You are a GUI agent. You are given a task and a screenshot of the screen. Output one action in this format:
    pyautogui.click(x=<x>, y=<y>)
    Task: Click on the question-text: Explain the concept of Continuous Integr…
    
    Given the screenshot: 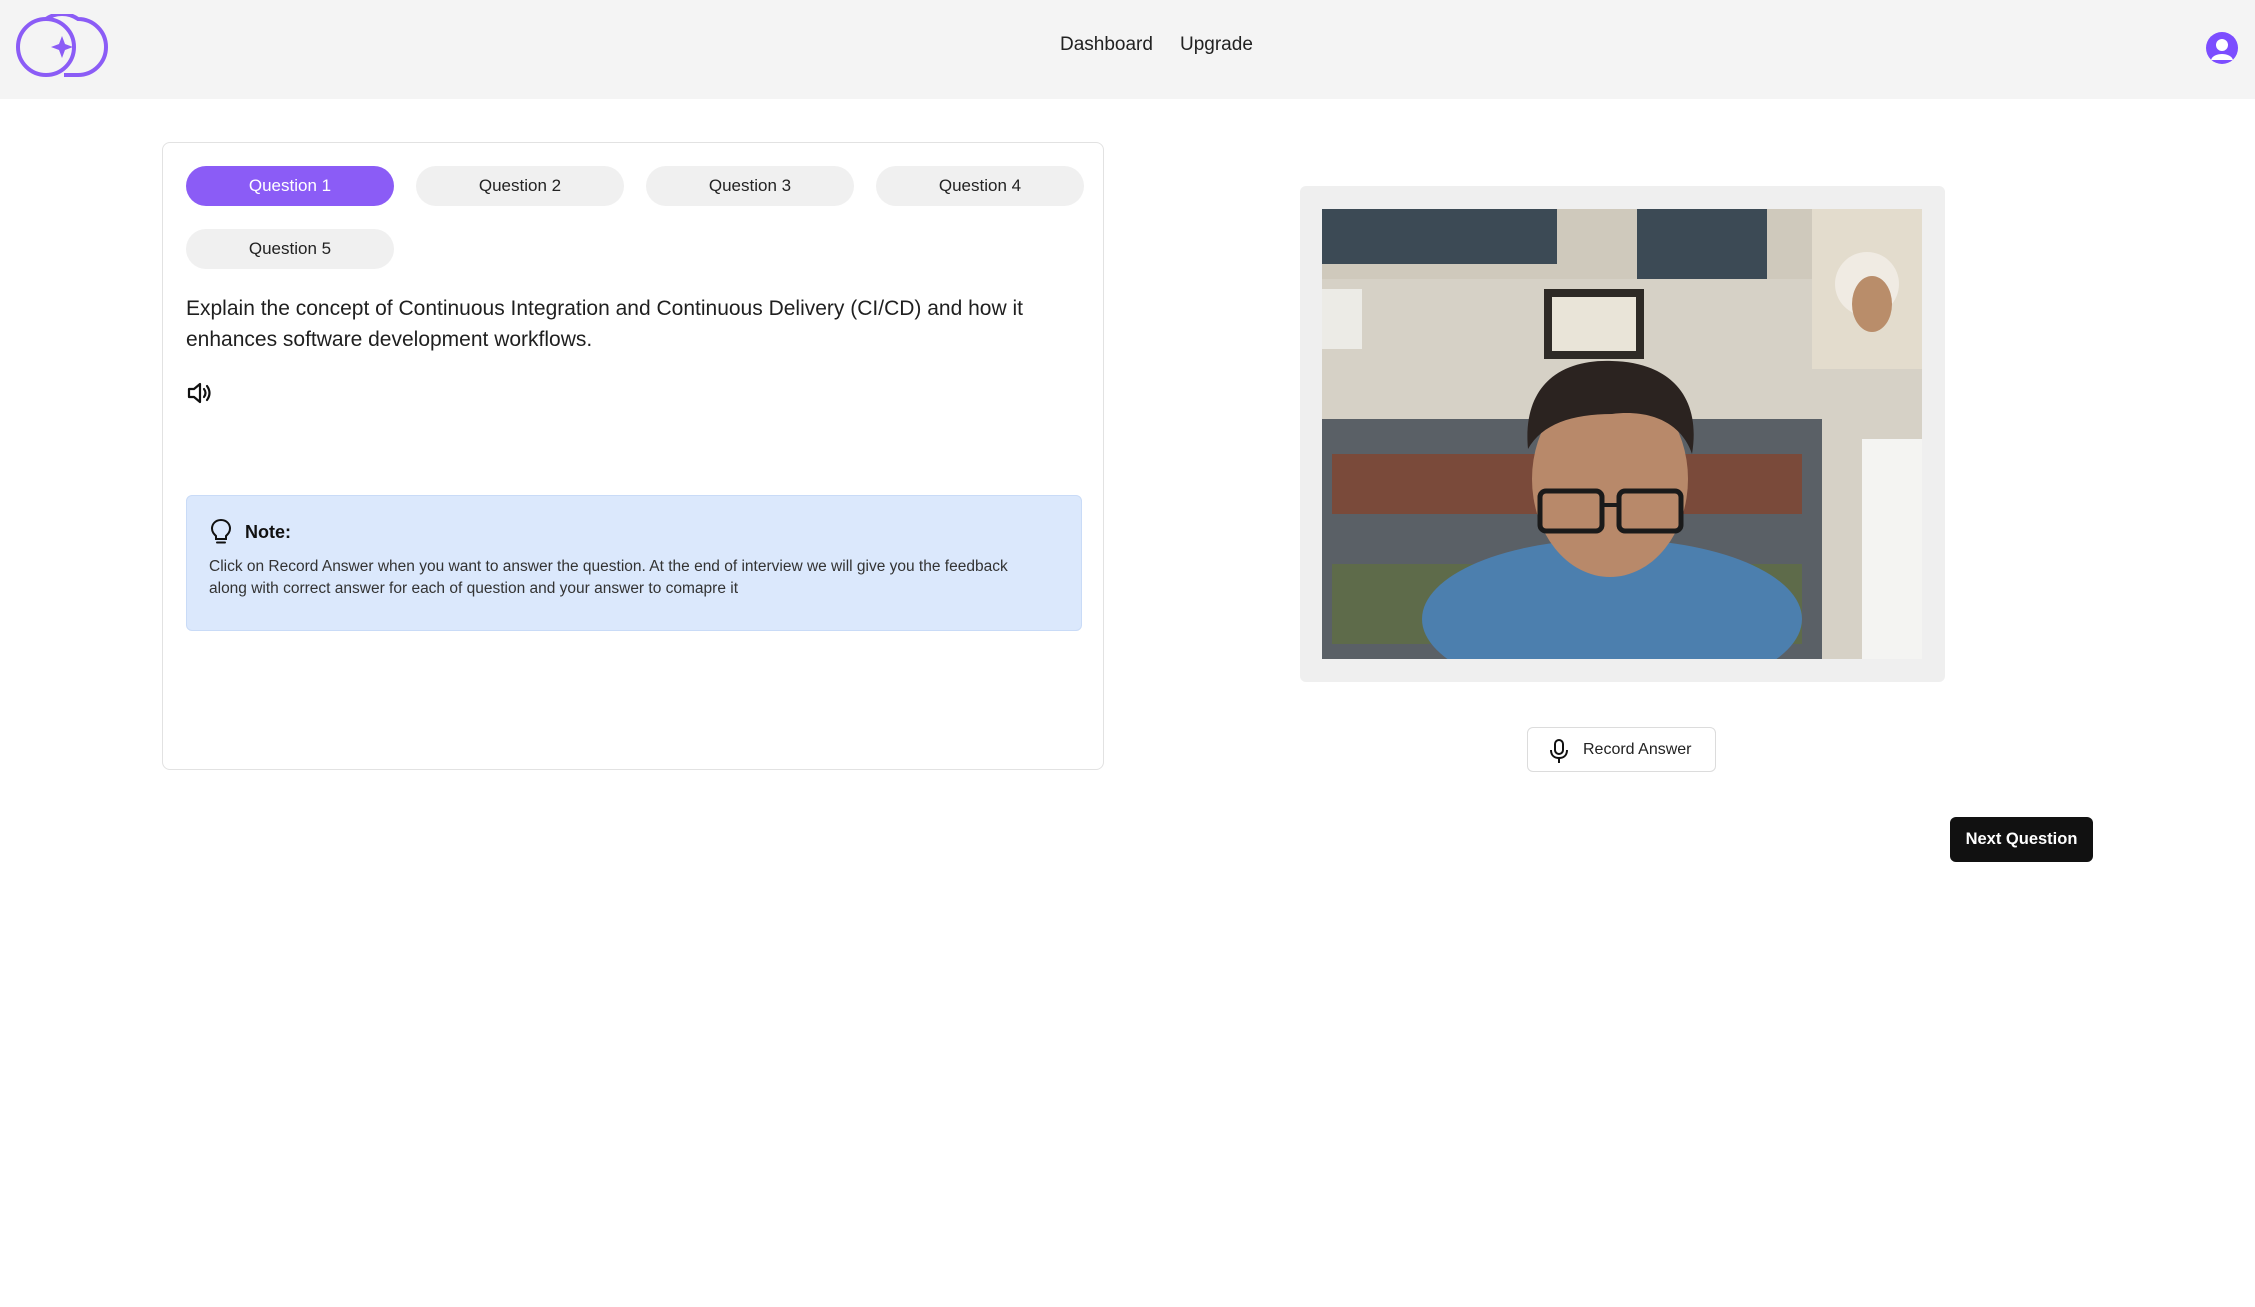 What is the action you would take?
    pyautogui.click(x=604, y=324)
    